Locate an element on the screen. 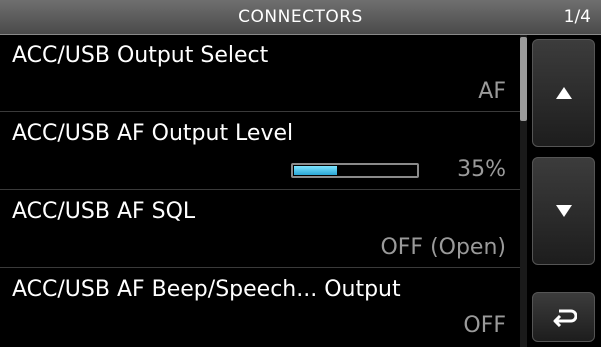 The width and height of the screenshot is (601, 347). title-bar: CONNECTORS 1/4 is located at coordinates (300, 17).